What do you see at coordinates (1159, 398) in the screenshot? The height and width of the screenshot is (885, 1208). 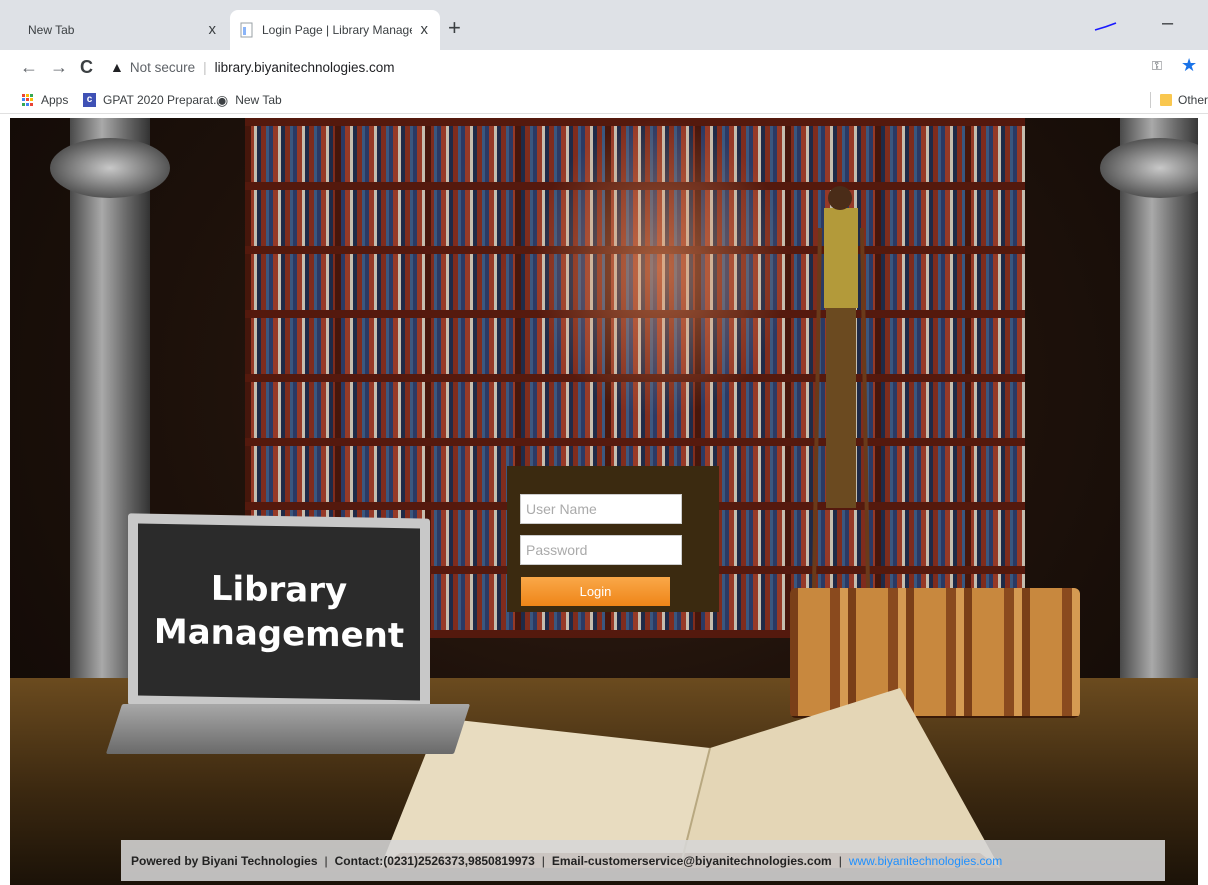 I see `right-pillar` at bounding box center [1159, 398].